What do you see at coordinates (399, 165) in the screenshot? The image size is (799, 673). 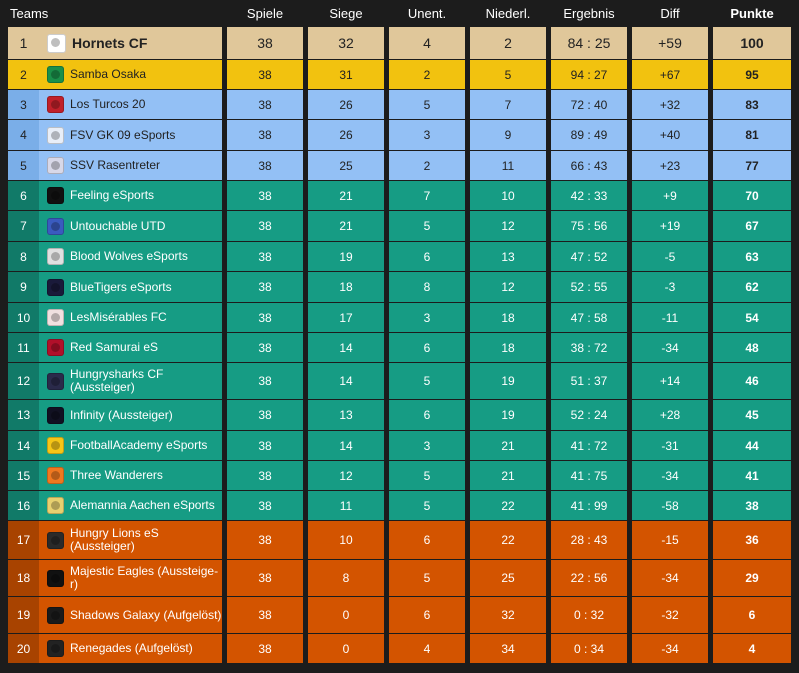 I see `table-row: 5 SSV Rasentreter 38 25 2 11 66 : 43 +23 77` at bounding box center [399, 165].